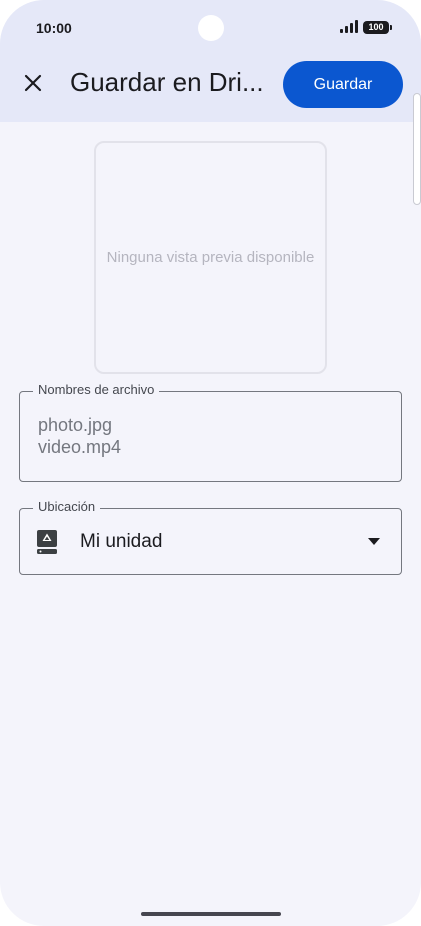 The width and height of the screenshot is (421, 926). What do you see at coordinates (75, 425) in the screenshot?
I see `file-name-item: photo.jpg` at bounding box center [75, 425].